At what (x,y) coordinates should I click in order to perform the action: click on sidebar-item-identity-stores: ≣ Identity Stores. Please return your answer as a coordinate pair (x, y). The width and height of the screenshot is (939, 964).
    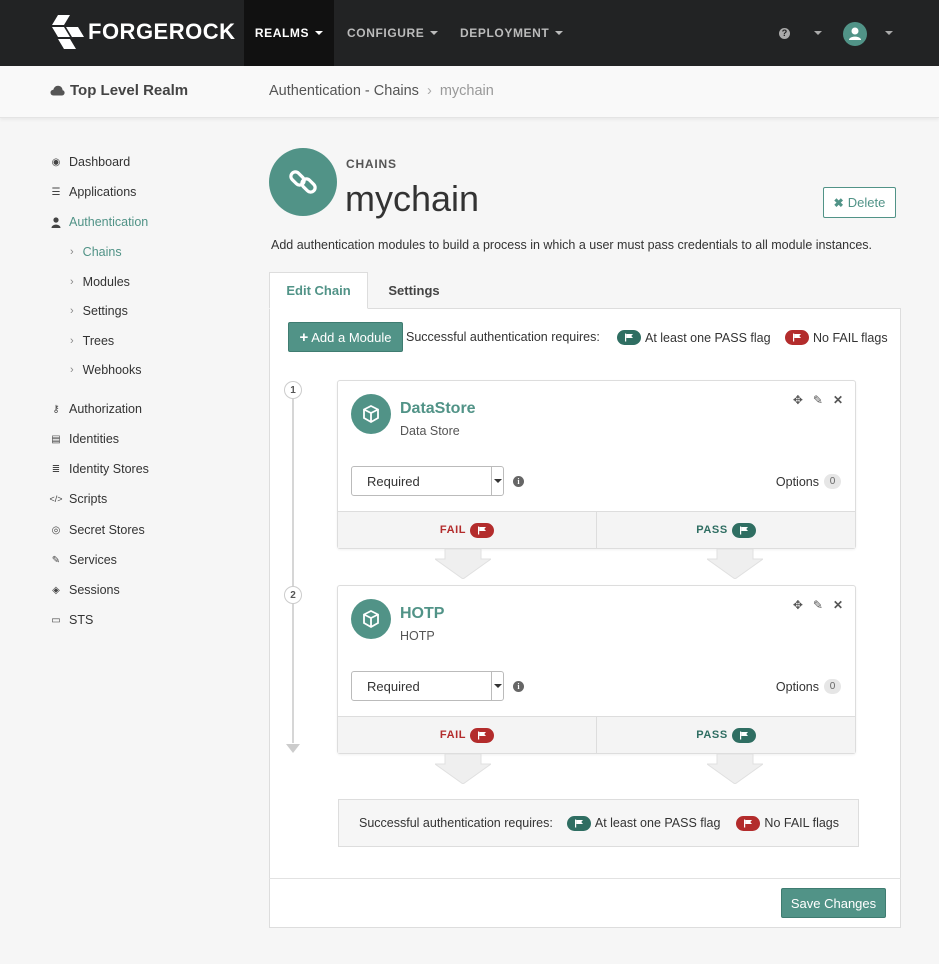
    Looking at the image, I should click on (99, 469).